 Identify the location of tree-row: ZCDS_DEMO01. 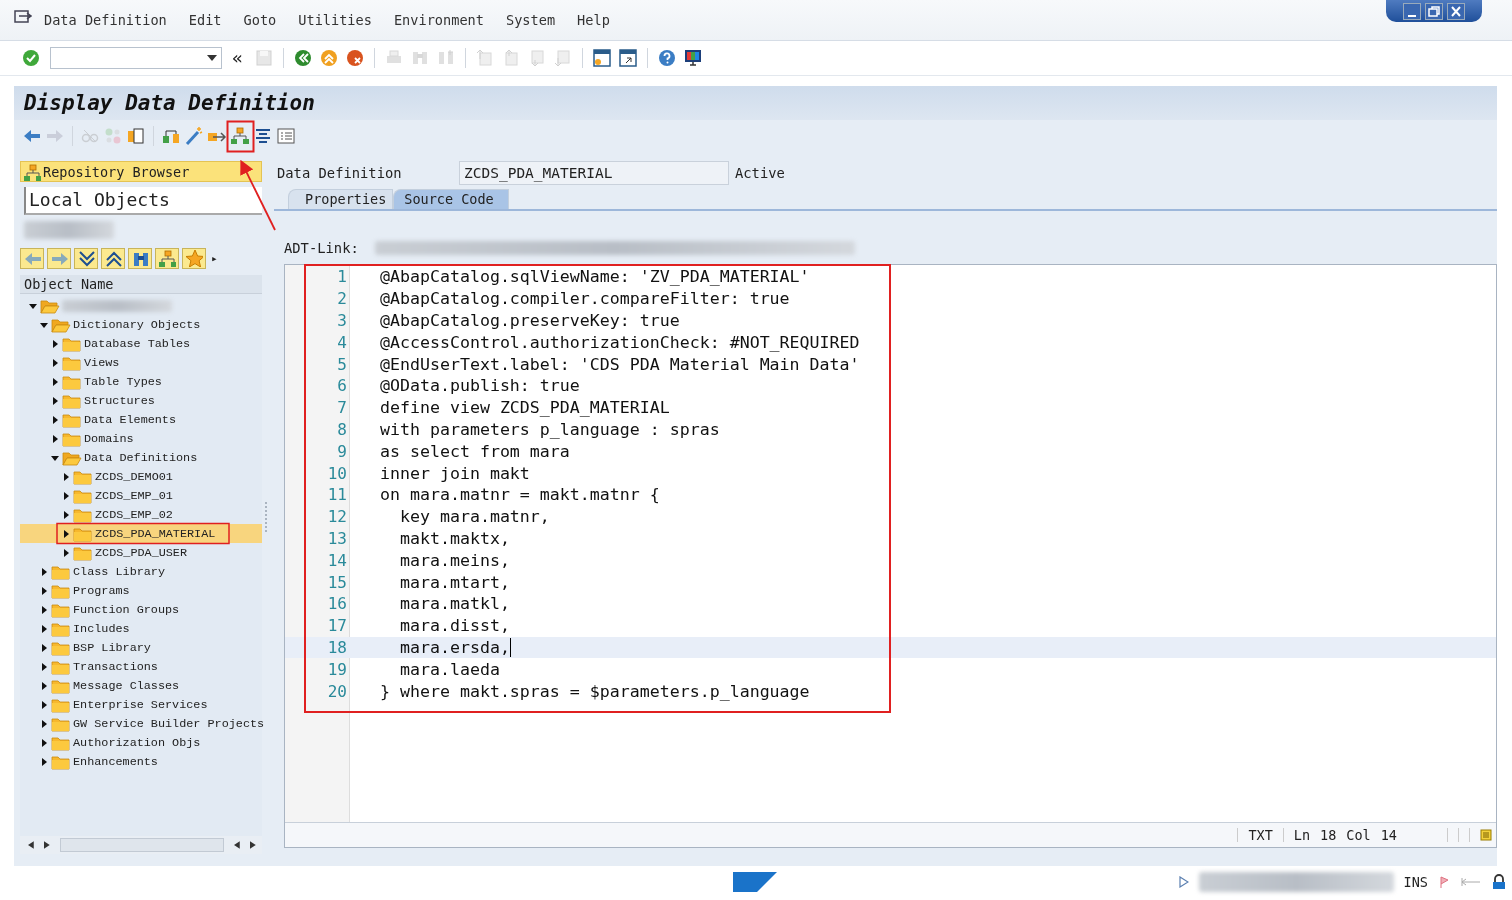
(141, 476).